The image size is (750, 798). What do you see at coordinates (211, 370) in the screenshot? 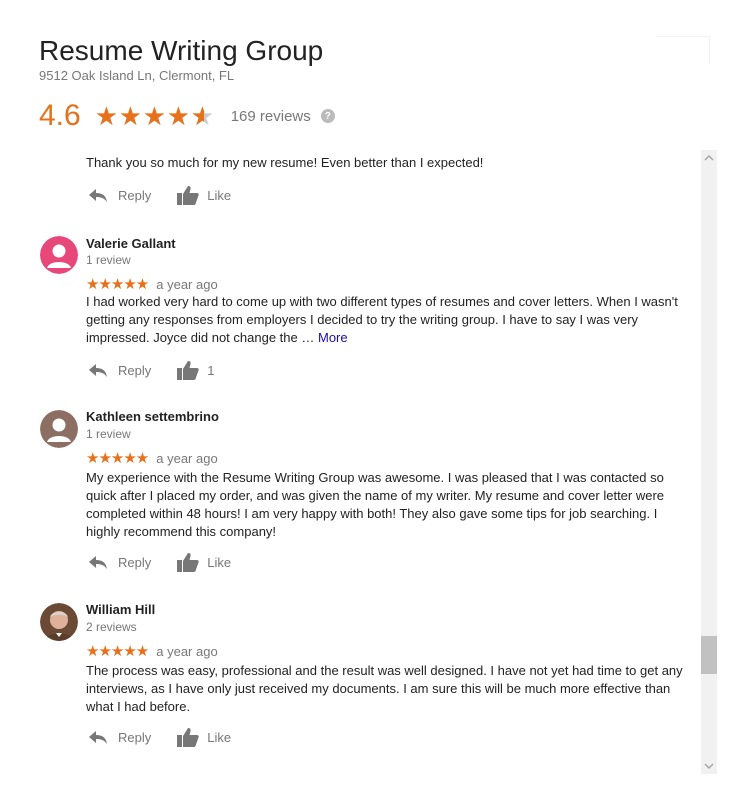
I see `like-count: 1` at bounding box center [211, 370].